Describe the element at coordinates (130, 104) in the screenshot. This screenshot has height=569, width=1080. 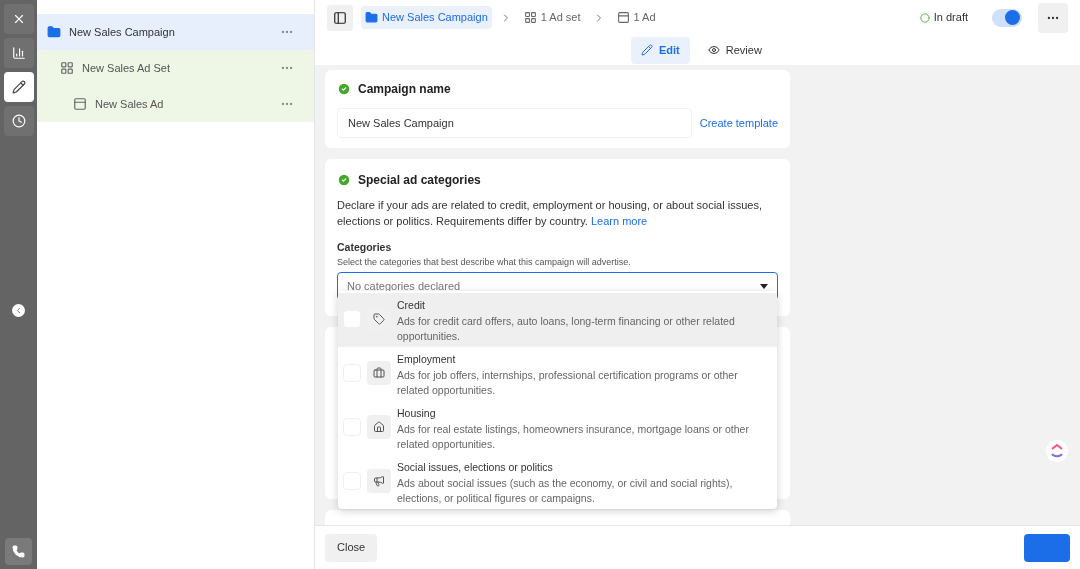
I see `tree-item-label: New Sales Ad` at that location.